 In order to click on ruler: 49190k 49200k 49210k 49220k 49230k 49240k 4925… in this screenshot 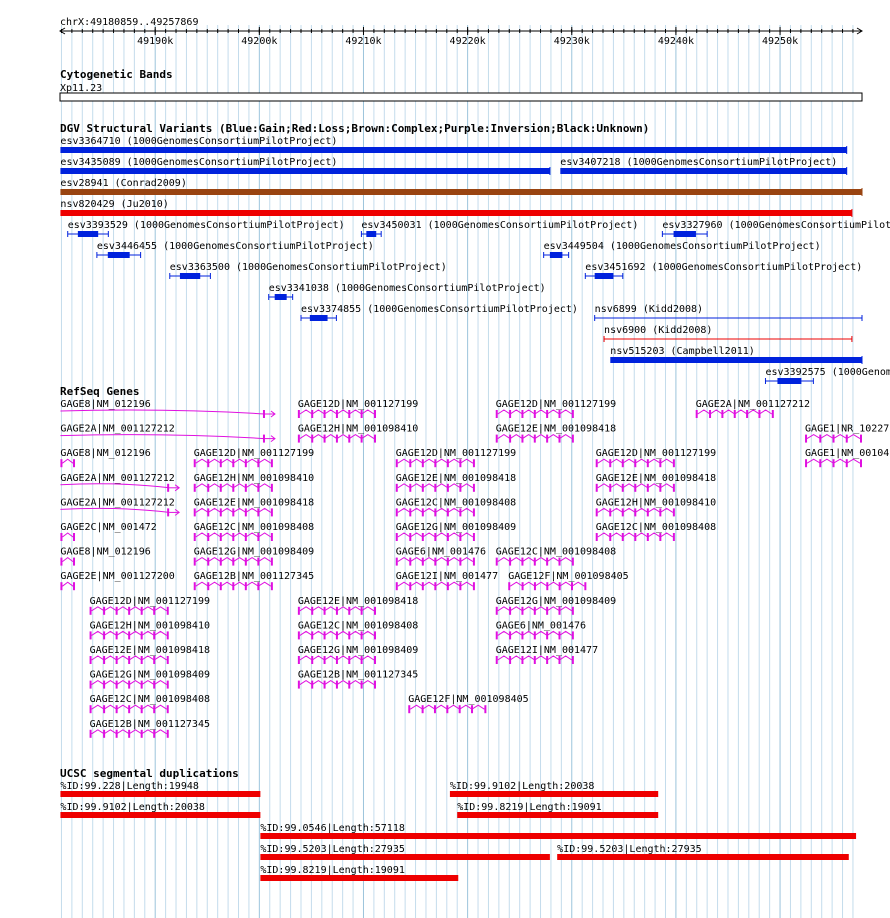, I will do `click(461, 37)`.